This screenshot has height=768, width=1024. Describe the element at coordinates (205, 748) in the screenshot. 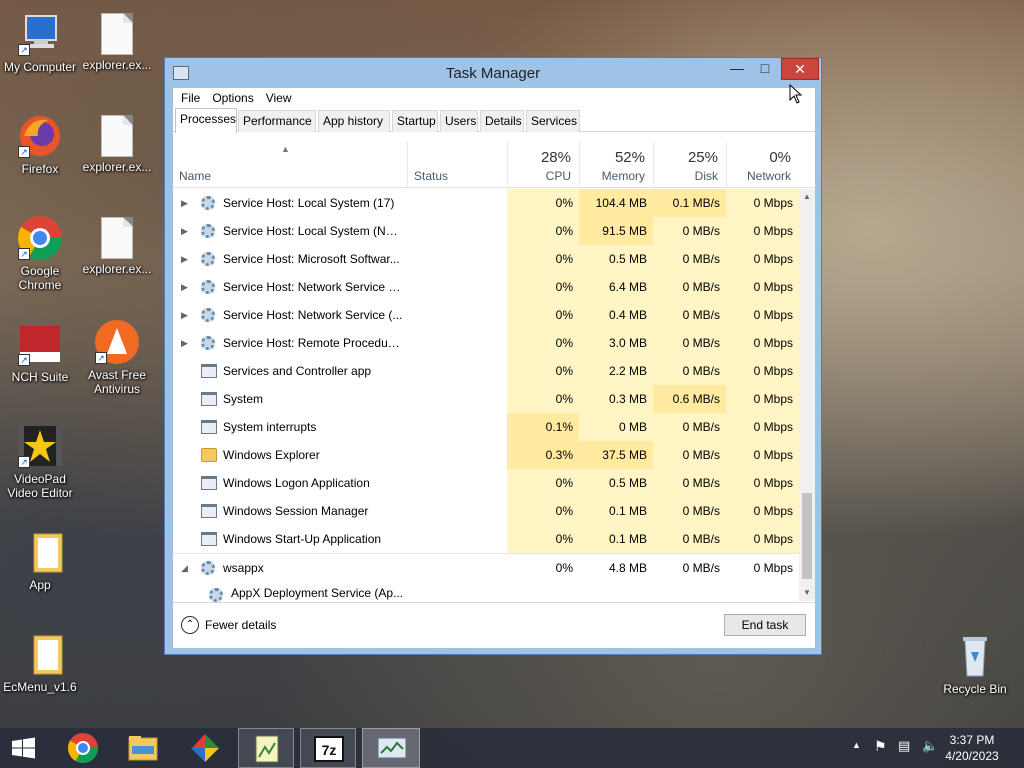

I see `taskbar-app-pinwheel` at that location.